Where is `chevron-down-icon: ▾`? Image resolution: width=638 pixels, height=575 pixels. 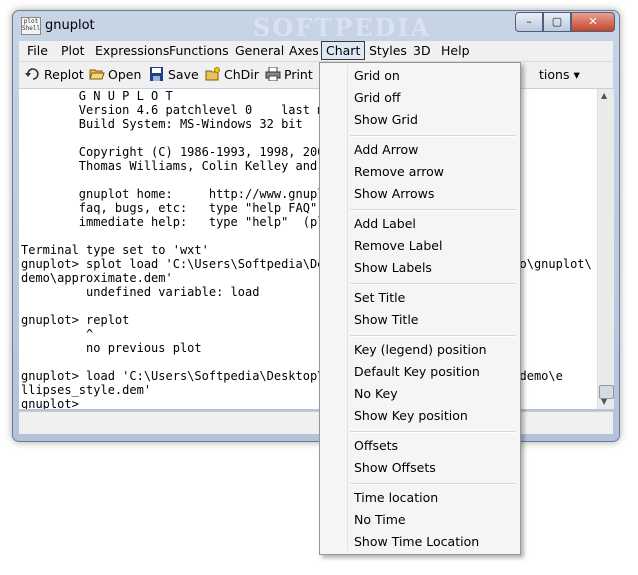 chevron-down-icon: ▾ is located at coordinates (576, 74).